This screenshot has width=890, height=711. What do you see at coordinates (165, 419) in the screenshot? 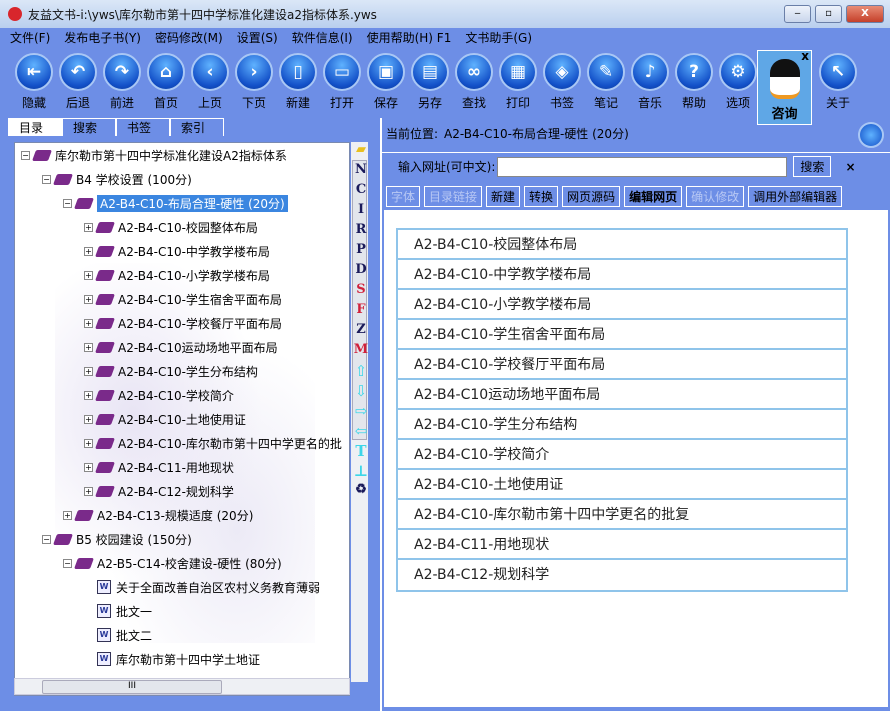
I see `tree-node: + A2-B4-C10-土地使用证` at bounding box center [165, 419].